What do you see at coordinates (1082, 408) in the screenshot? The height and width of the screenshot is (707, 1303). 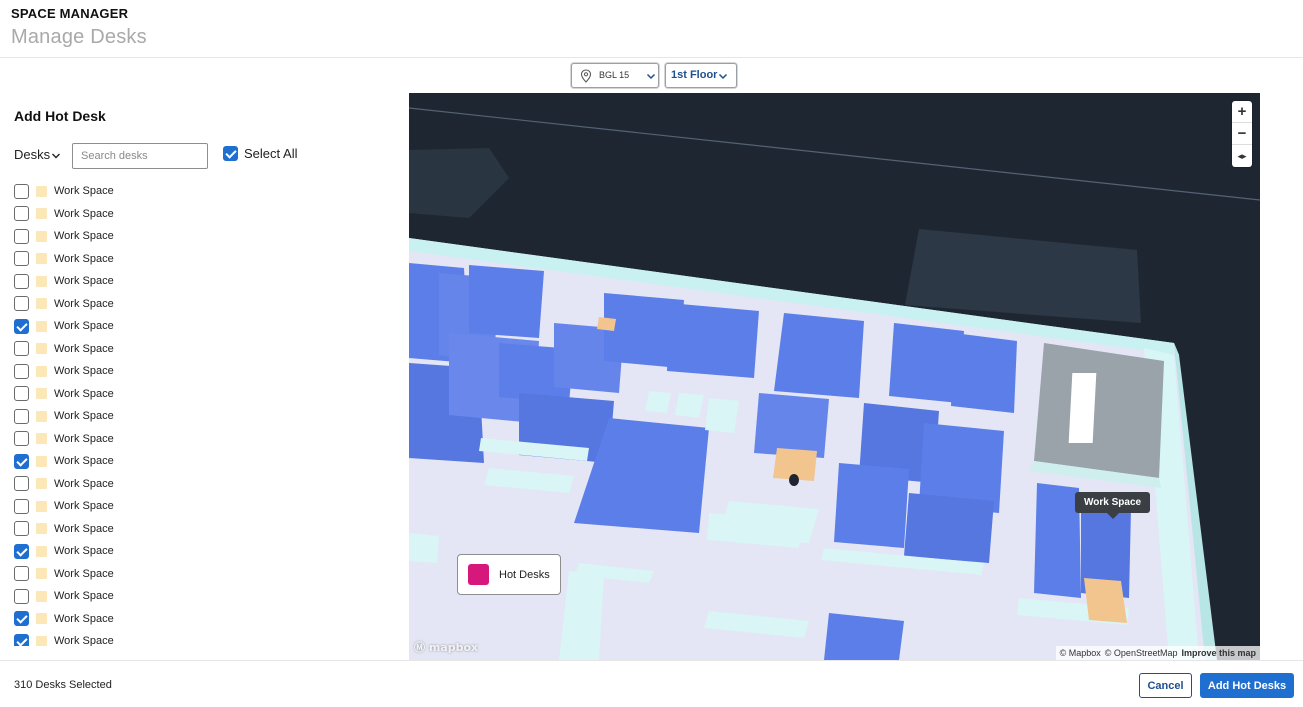 I see `map-conference-table` at bounding box center [1082, 408].